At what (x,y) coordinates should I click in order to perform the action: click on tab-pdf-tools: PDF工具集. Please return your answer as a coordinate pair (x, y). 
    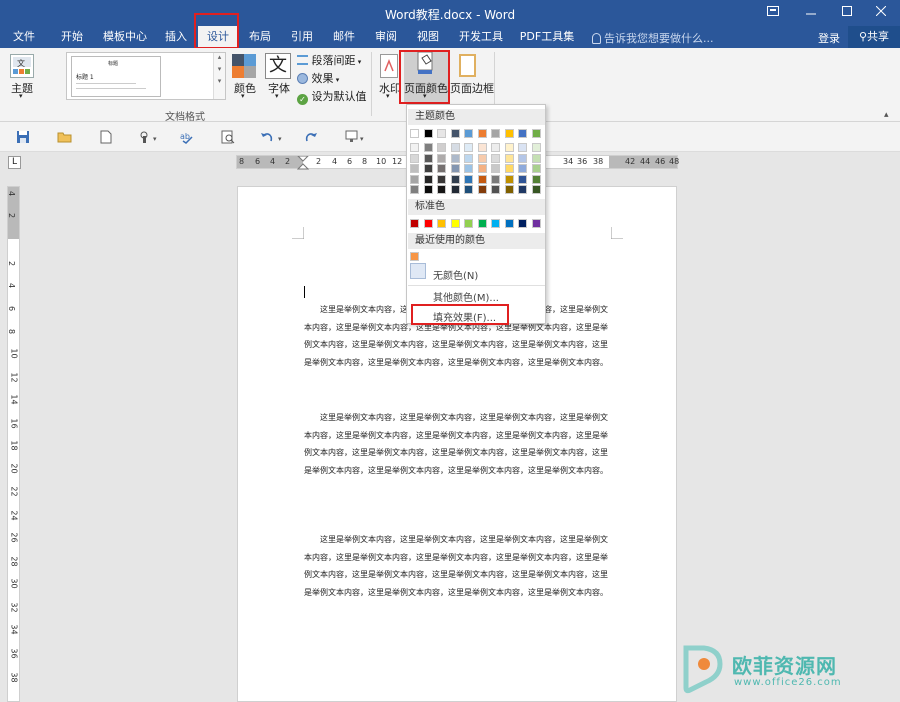
    Looking at the image, I should click on (547, 37).